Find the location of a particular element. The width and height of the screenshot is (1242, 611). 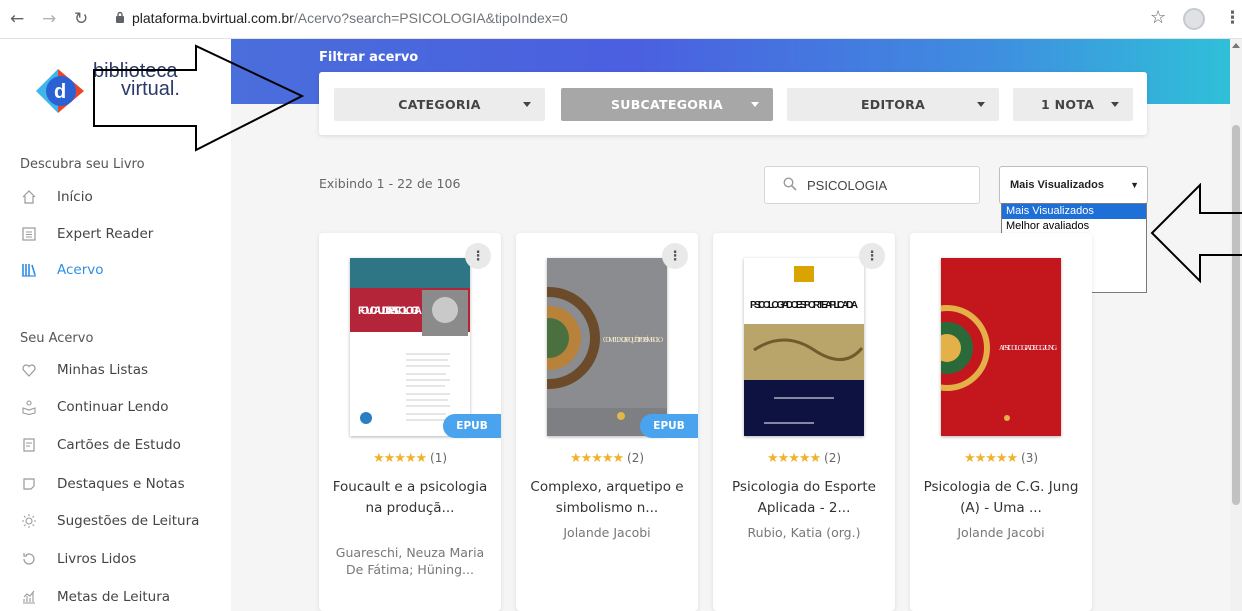

search-icon is located at coordinates (790, 184).